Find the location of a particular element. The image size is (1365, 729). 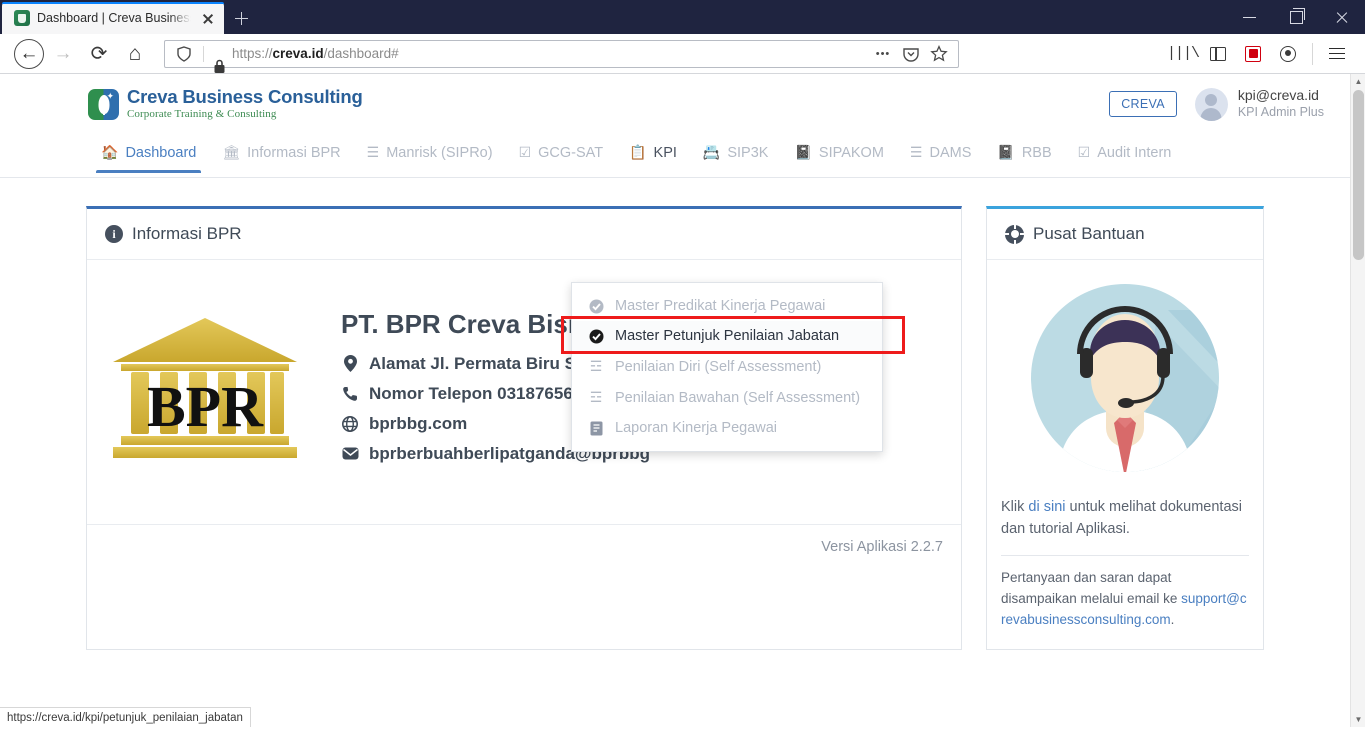

bpr-logo: BPR is located at coordinates (205, 390).